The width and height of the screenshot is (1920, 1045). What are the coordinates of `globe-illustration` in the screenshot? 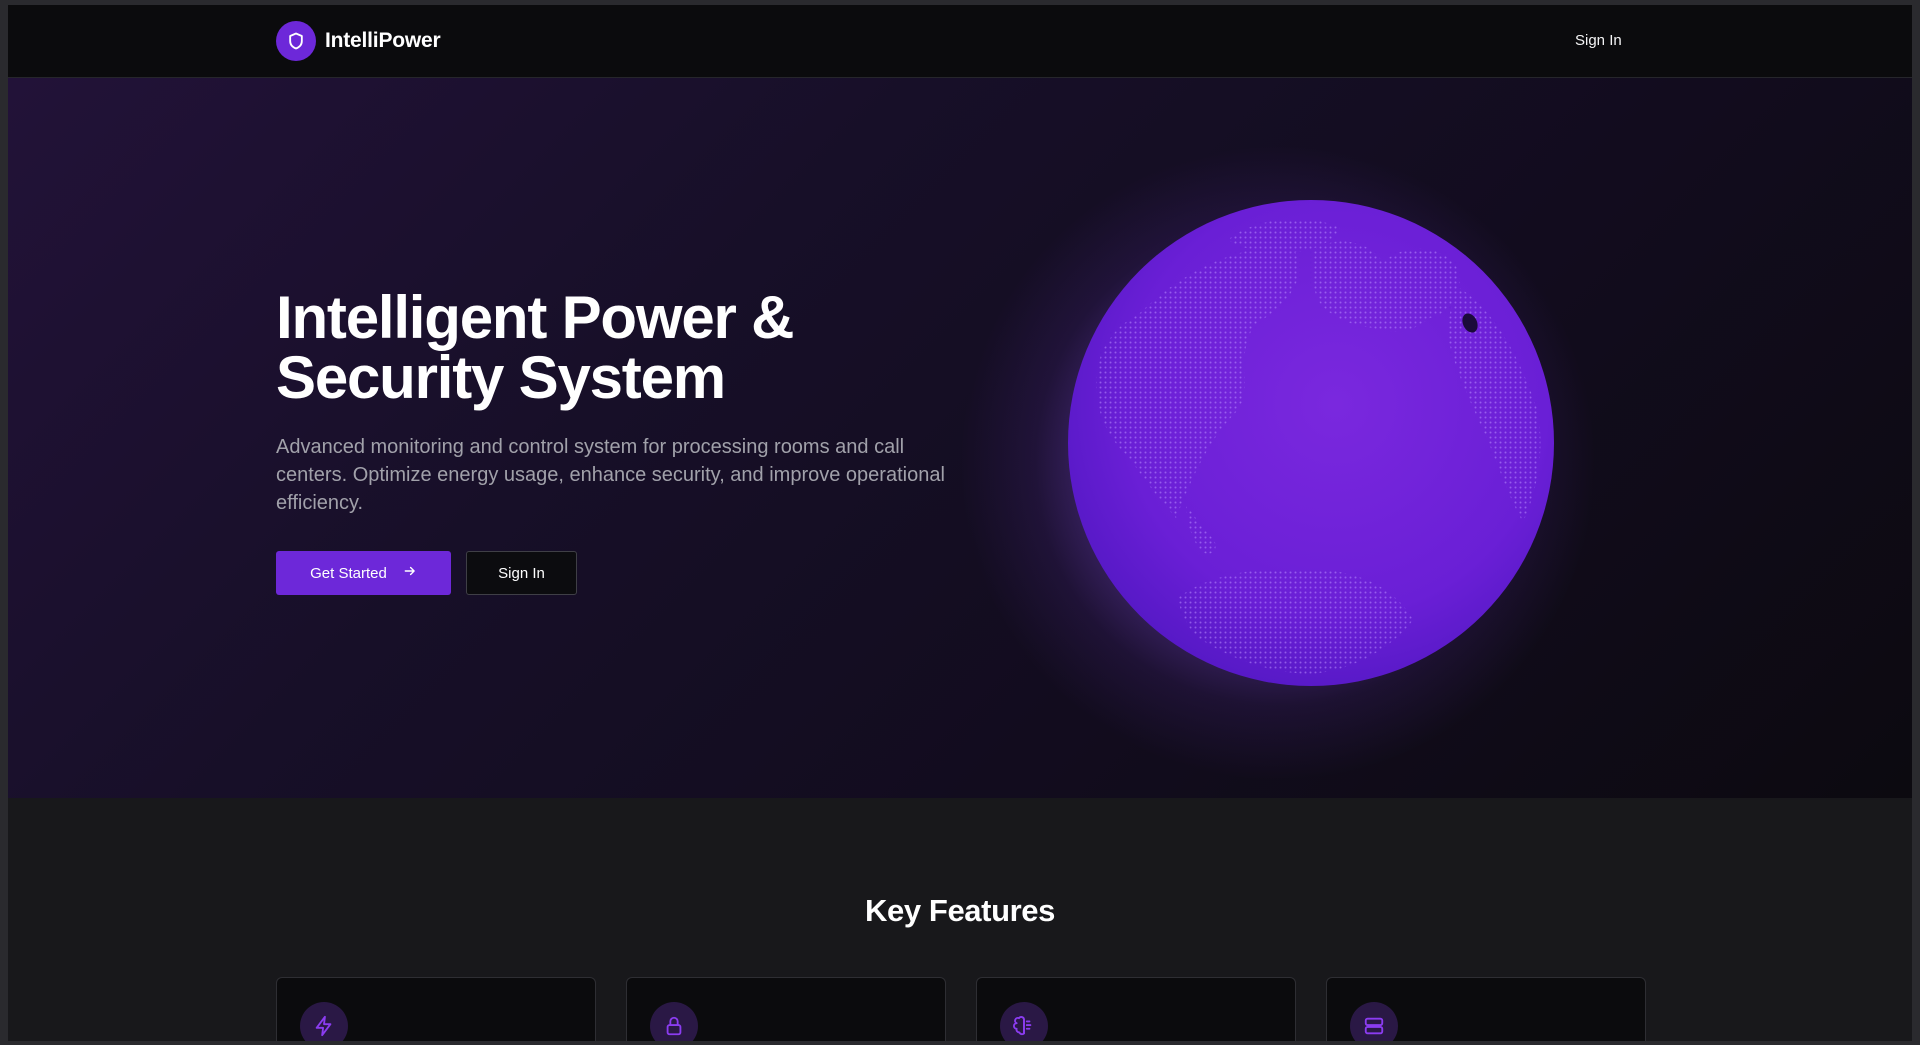 It's located at (1311, 443).